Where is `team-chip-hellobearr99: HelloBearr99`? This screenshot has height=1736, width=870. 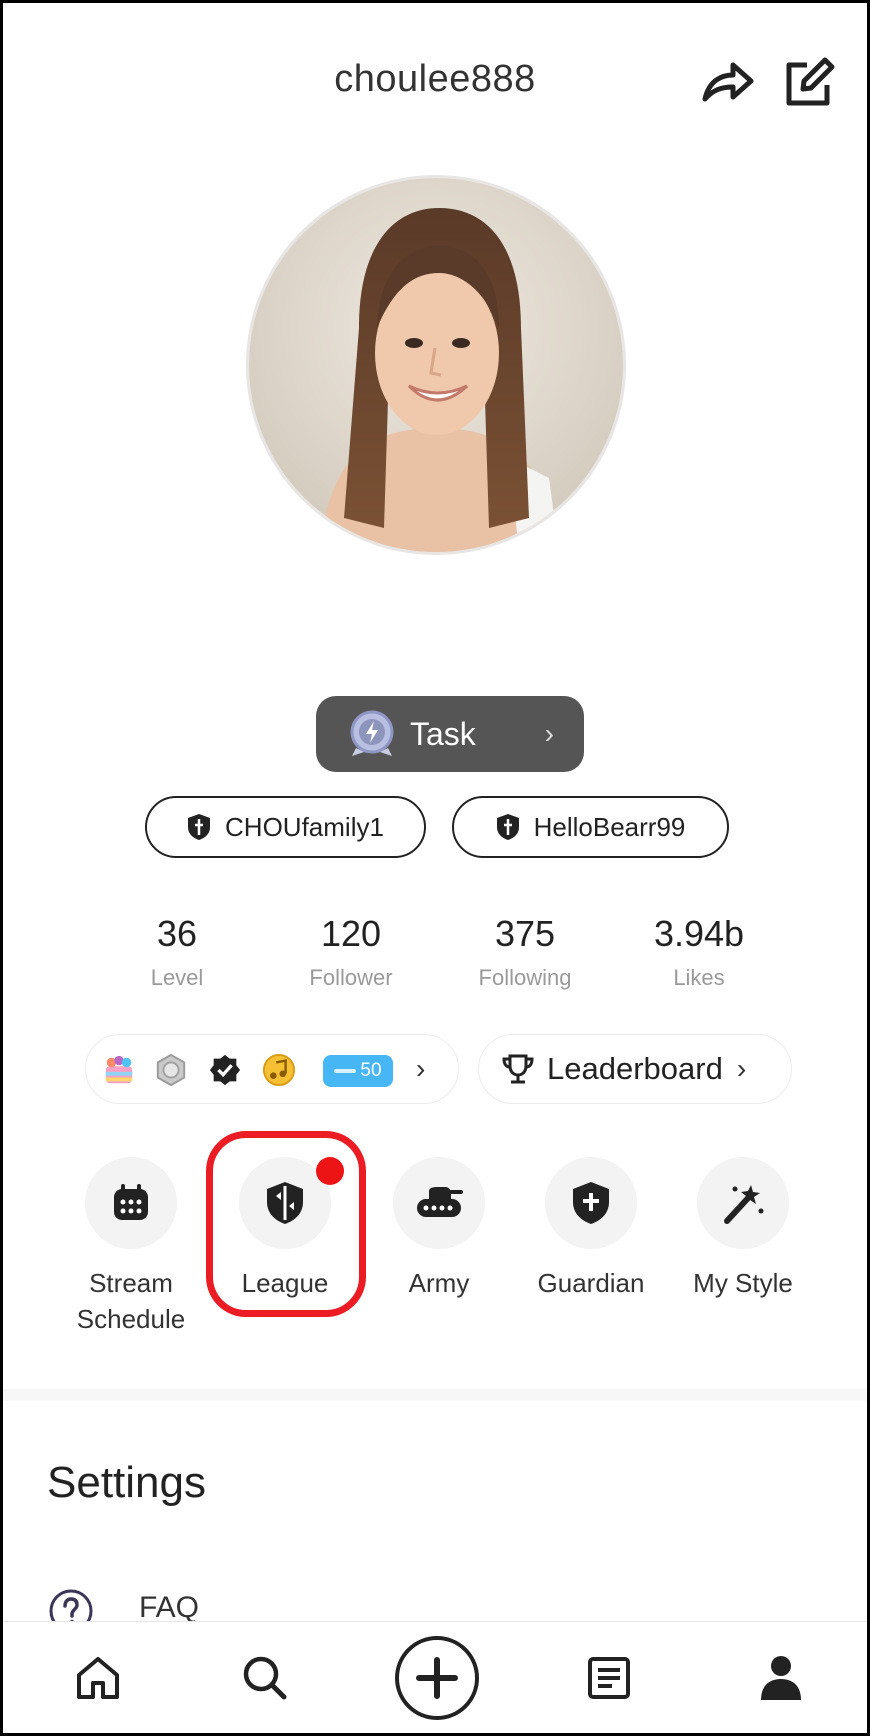 team-chip-hellobearr99: HelloBearr99 is located at coordinates (590, 827).